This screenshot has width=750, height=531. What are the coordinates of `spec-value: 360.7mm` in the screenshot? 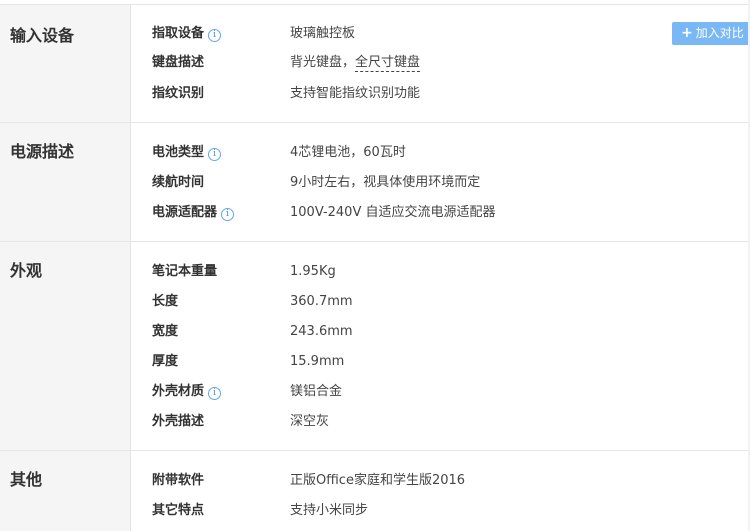 It's located at (321, 301).